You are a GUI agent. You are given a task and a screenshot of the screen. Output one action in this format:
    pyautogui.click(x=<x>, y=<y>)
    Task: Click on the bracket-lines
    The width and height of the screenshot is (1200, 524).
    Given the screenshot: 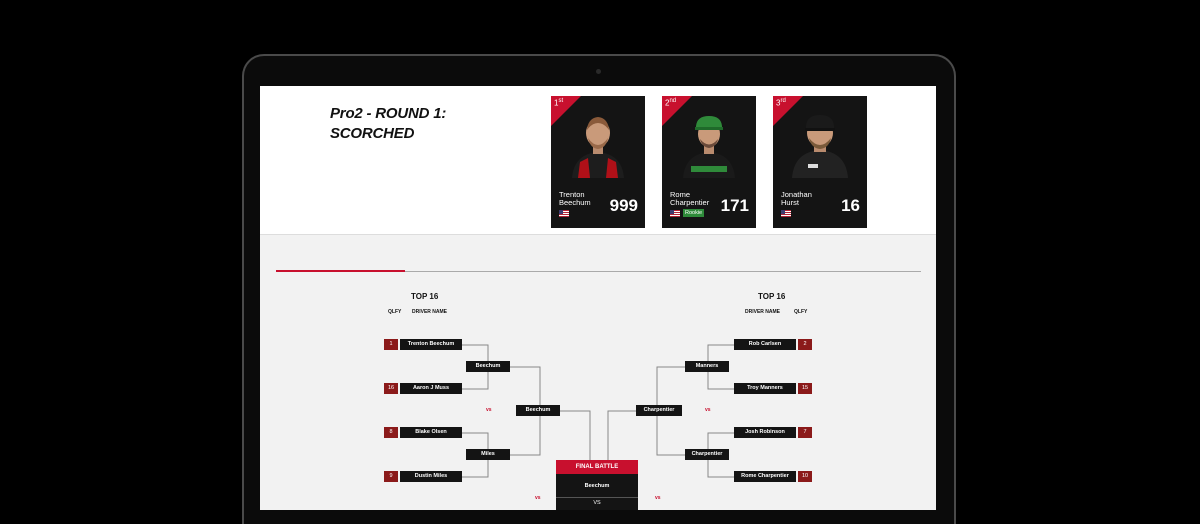 What is the action you would take?
    pyautogui.click(x=598, y=411)
    